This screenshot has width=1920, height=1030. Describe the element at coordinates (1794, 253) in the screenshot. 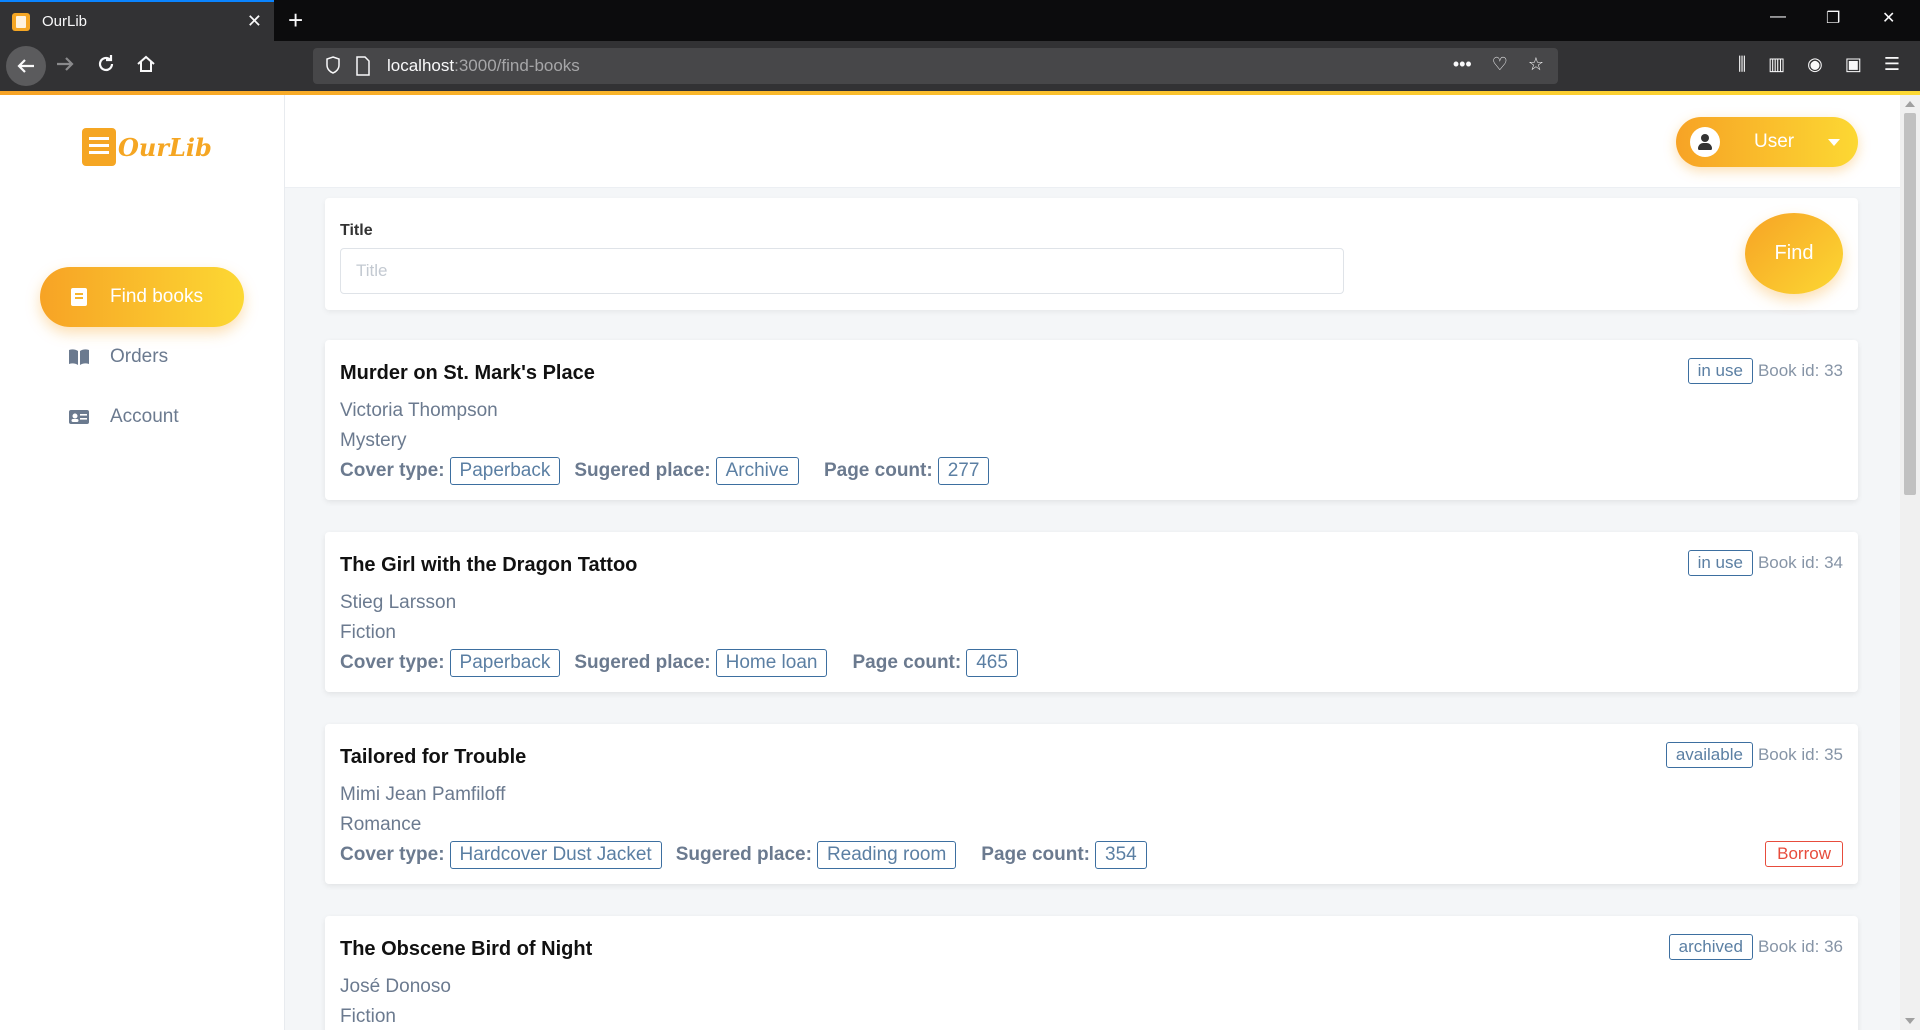

I see `find-button: Find` at that location.